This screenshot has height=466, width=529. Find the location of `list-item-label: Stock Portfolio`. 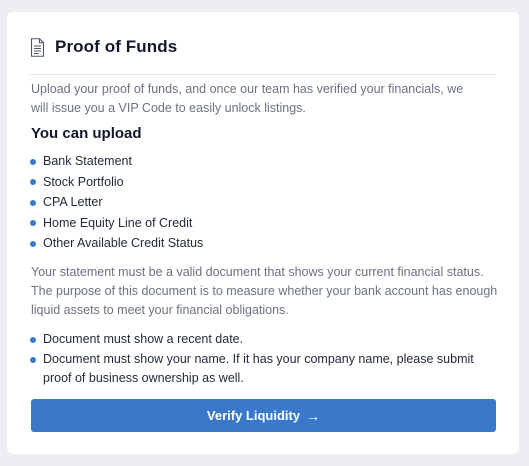

list-item-label: Stock Portfolio is located at coordinates (83, 181).